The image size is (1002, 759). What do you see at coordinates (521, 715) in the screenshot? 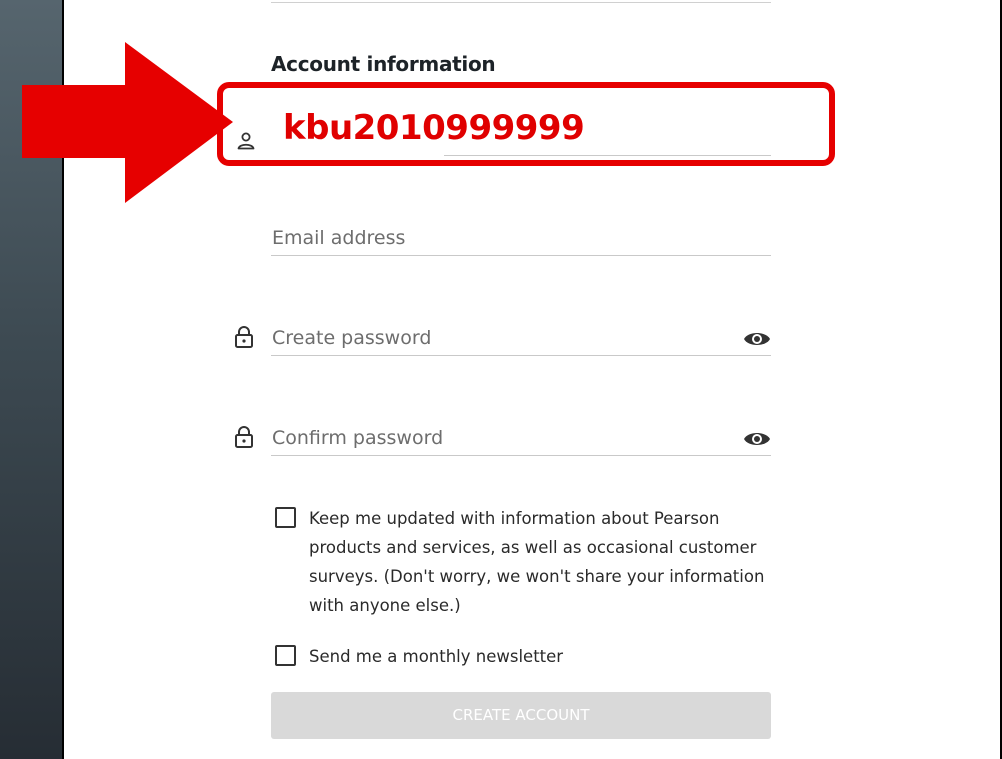
I see `create-account-button: CREATE ACCOUNT` at bounding box center [521, 715].